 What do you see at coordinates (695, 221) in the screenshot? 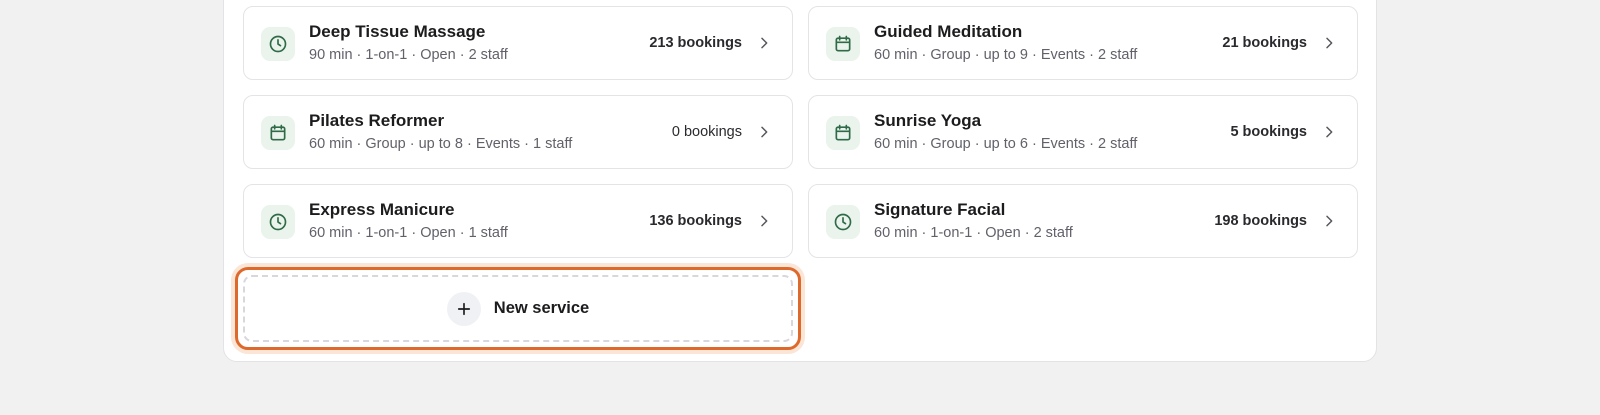
I see `service-bookings-count: 136 bookings` at bounding box center [695, 221].